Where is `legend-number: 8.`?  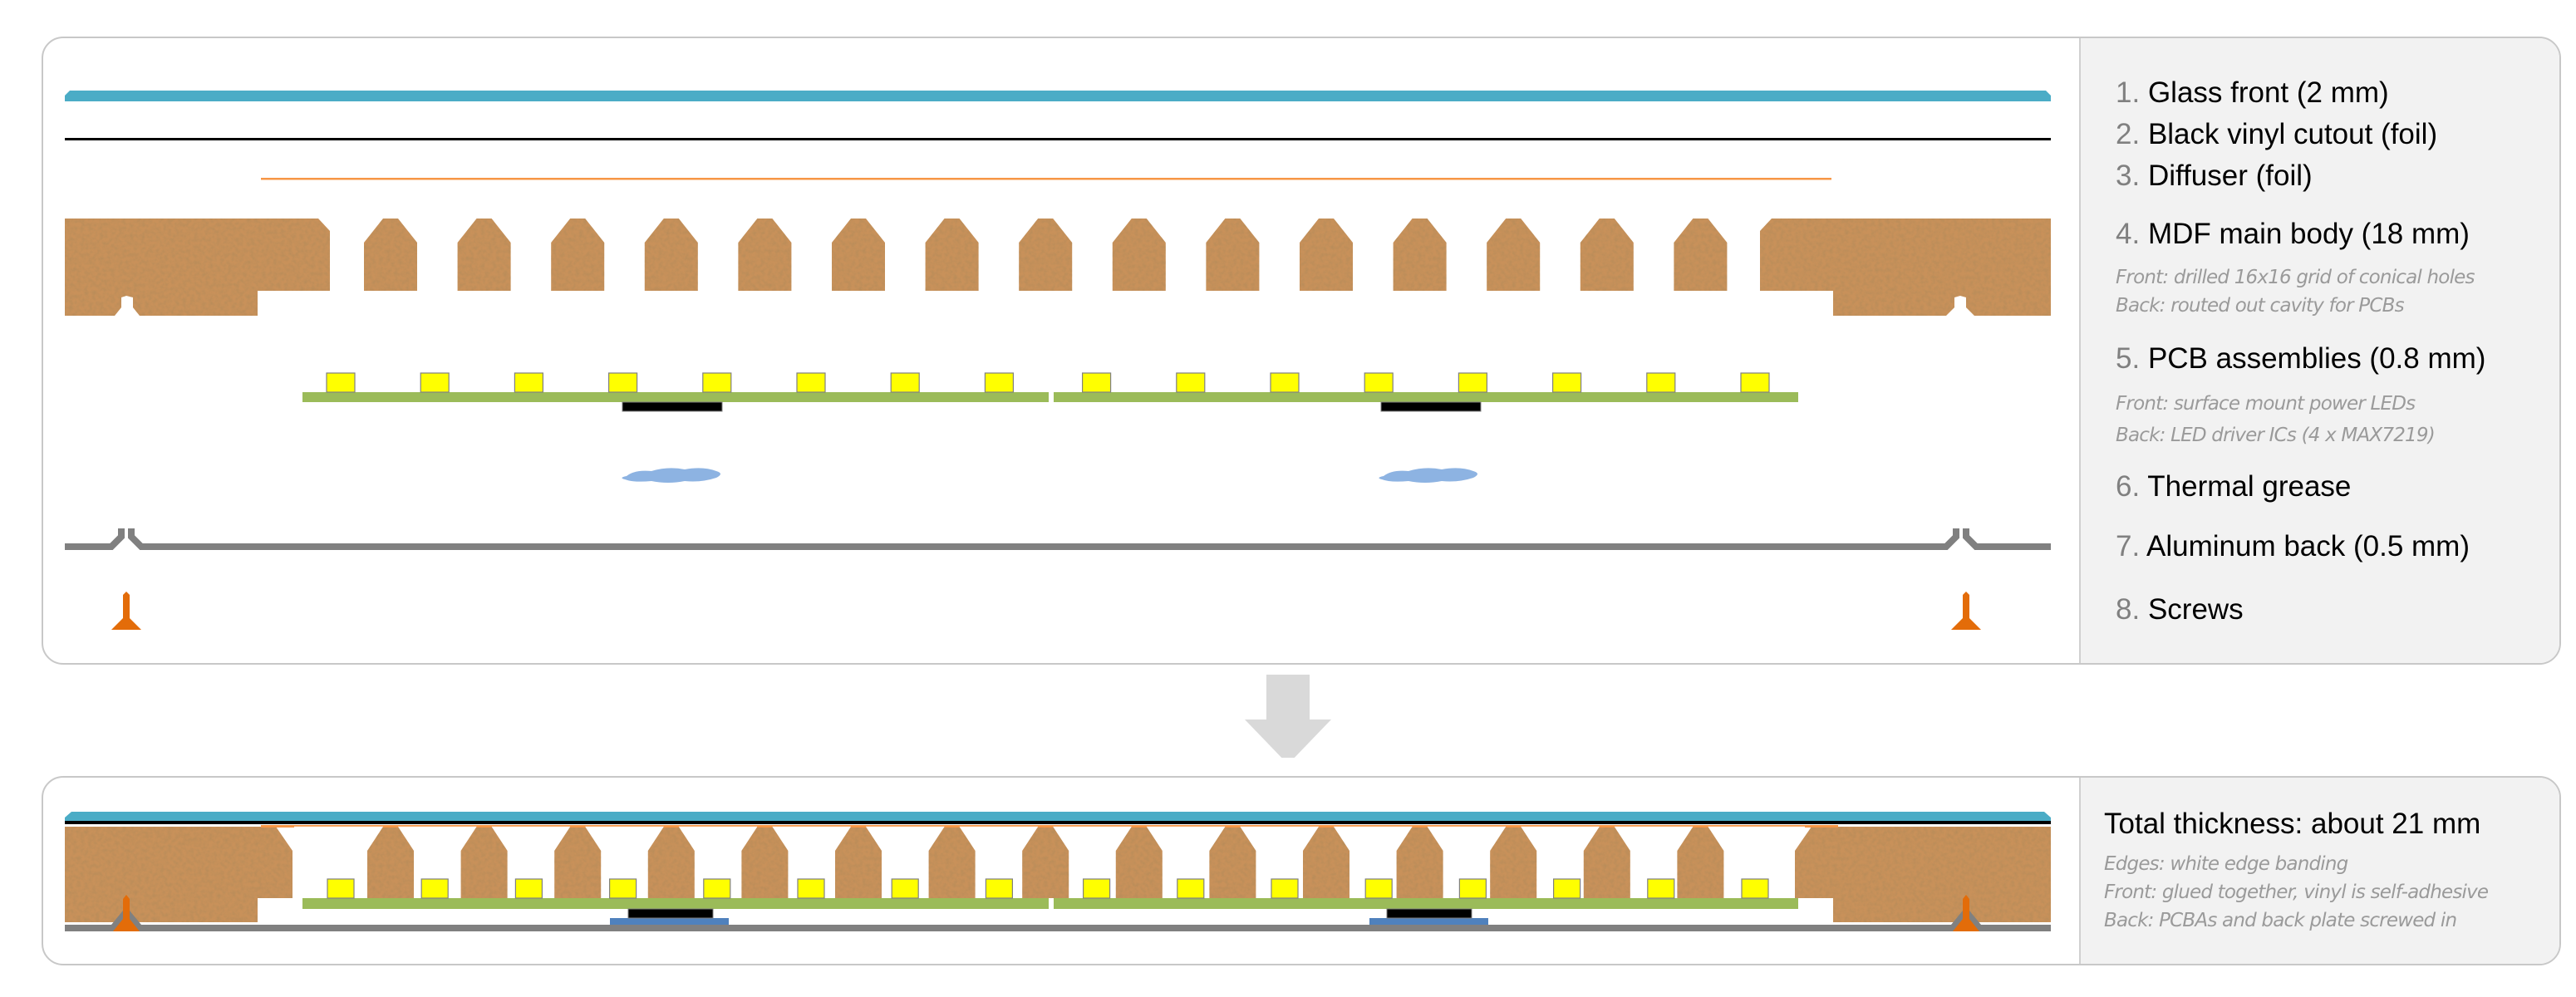
legend-number: 8. is located at coordinates (2128, 609).